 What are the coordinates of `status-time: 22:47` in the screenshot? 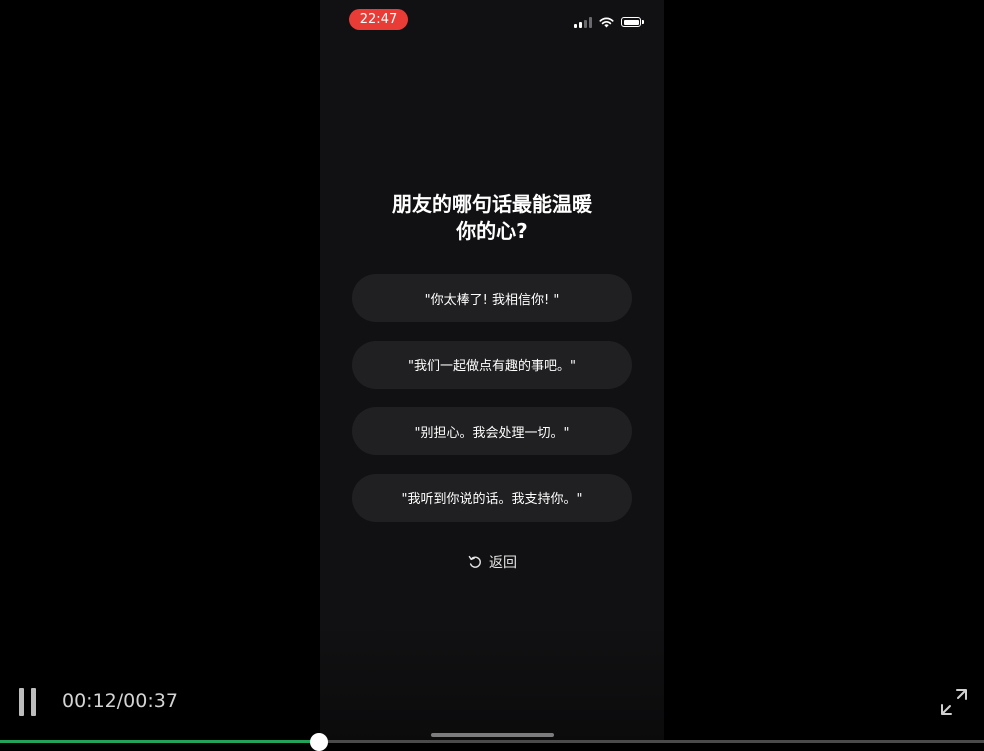 It's located at (378, 19).